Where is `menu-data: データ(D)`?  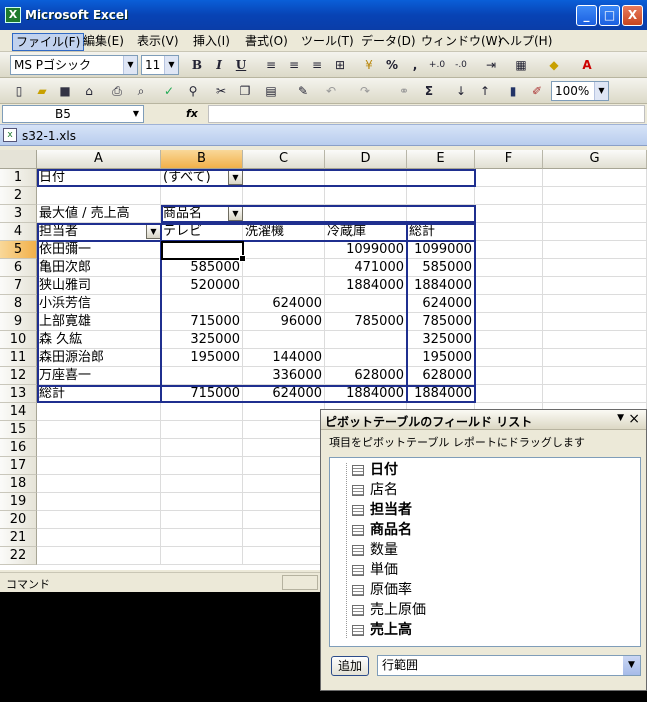
menu-data: データ(D) is located at coordinates (388, 41).